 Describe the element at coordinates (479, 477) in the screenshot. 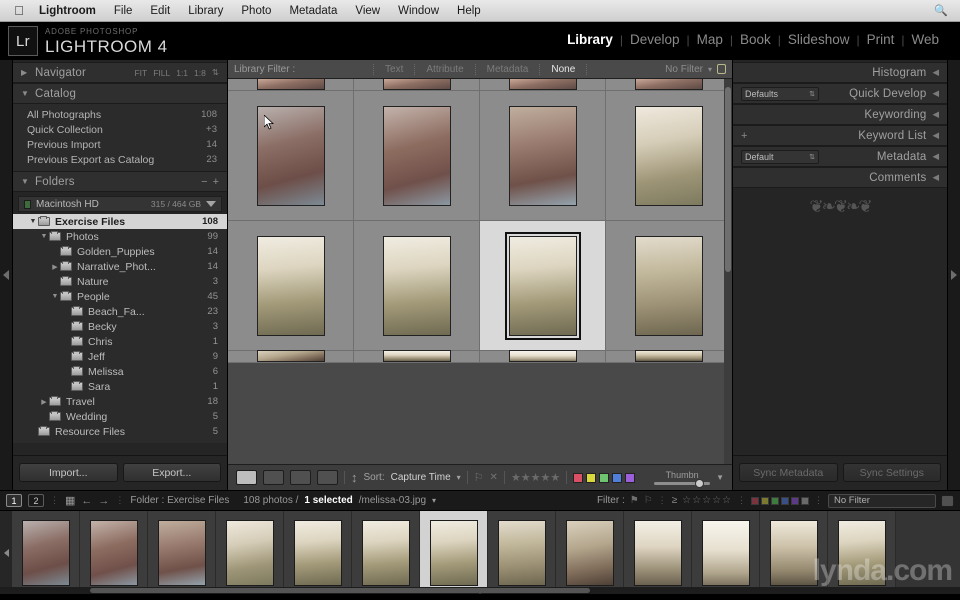

I see `flag-icon: ⚐` at that location.